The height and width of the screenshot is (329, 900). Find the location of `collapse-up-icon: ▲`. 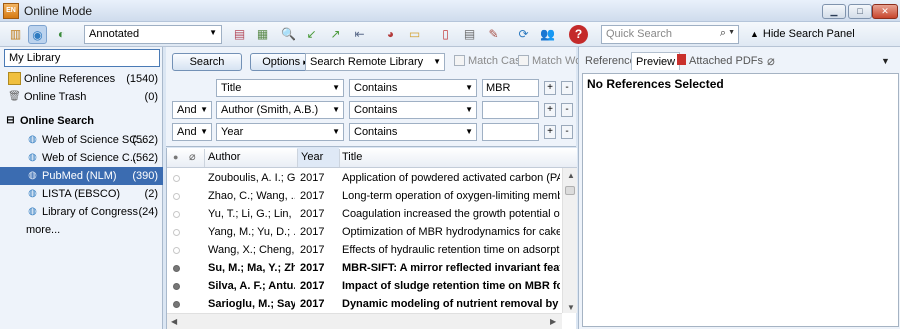

collapse-up-icon: ▲ is located at coordinates (754, 34).